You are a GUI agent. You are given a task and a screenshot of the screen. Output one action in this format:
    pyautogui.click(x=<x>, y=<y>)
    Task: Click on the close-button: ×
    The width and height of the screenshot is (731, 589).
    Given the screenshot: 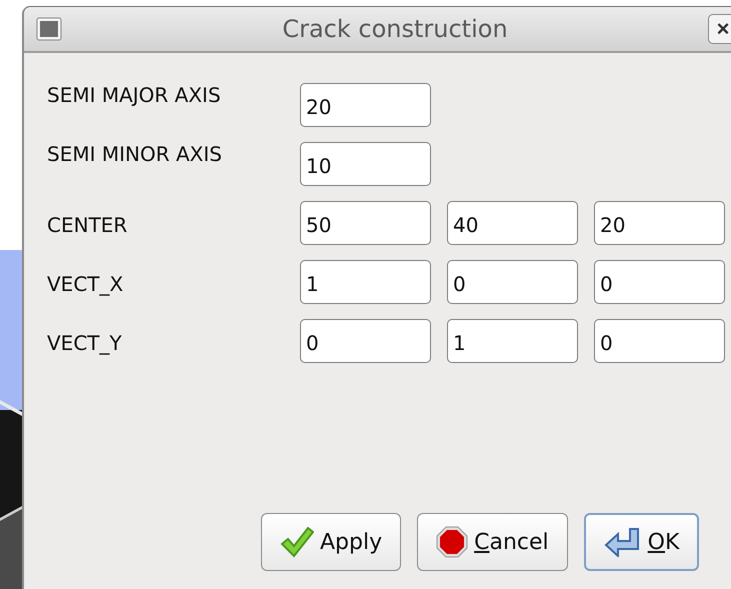 What is the action you would take?
    pyautogui.click(x=719, y=29)
    